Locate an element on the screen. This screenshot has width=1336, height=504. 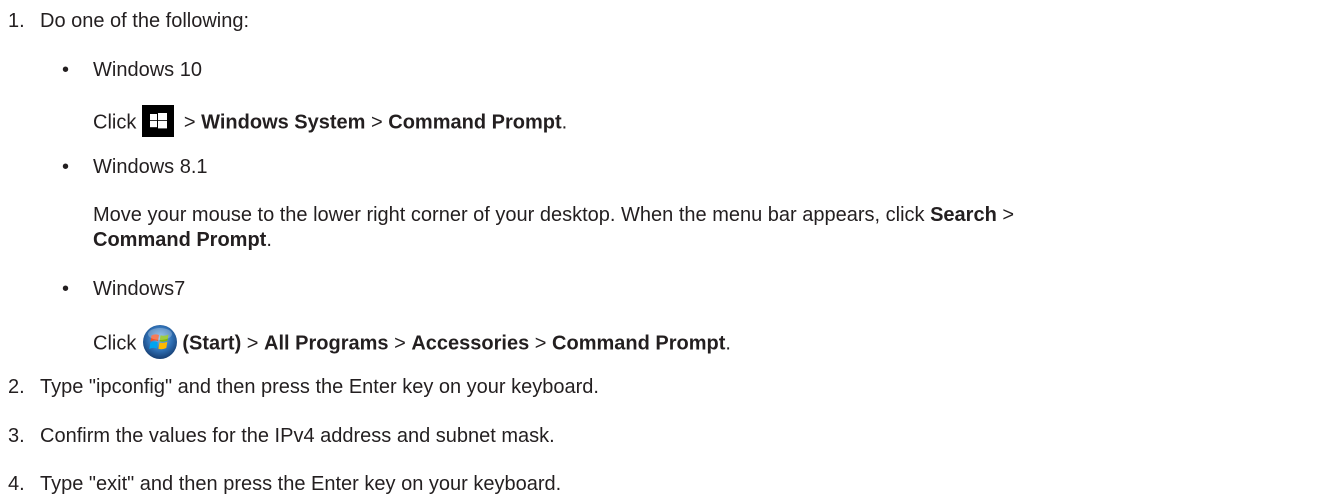
step-number: 2. is located at coordinates (16, 387).